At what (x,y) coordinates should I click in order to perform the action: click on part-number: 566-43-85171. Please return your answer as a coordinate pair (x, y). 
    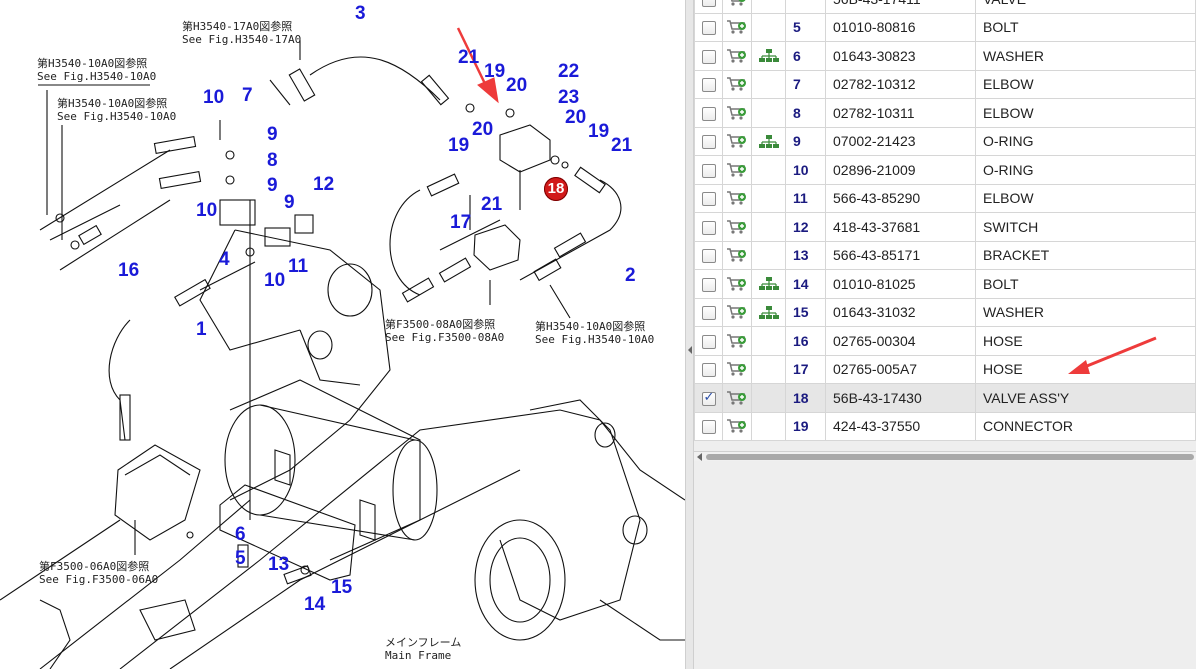
    Looking at the image, I should click on (900, 255).